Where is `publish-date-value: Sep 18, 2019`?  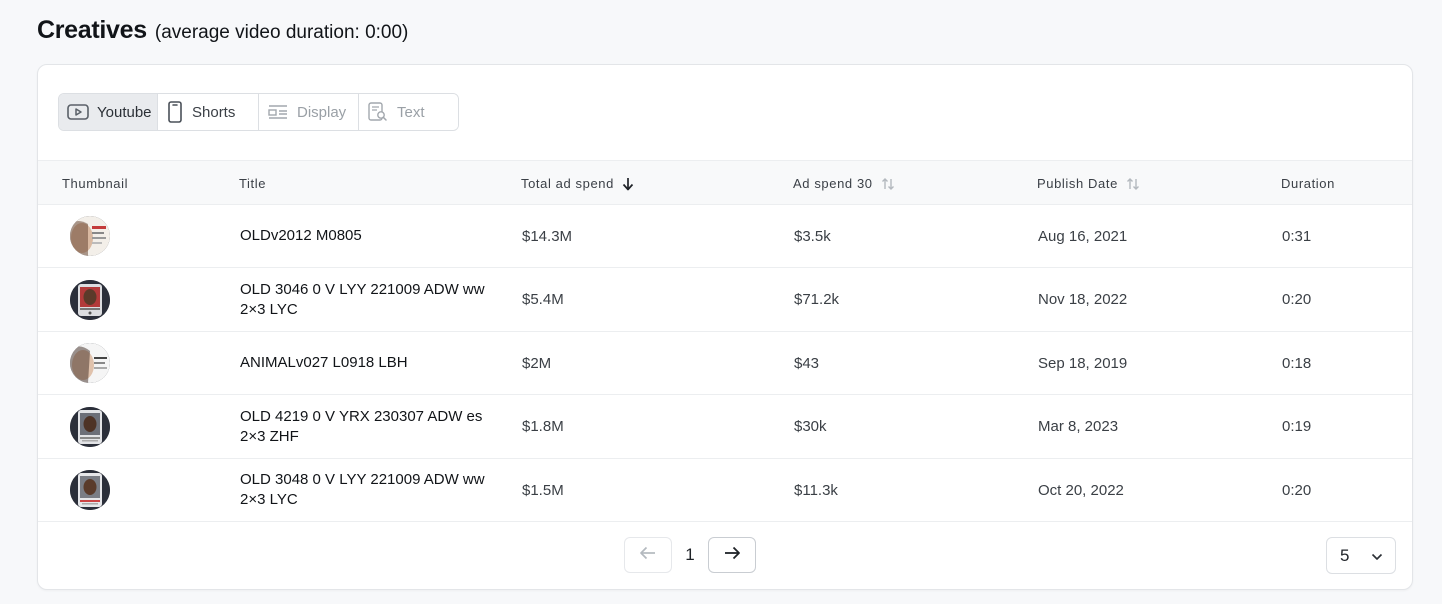 publish-date-value: Sep 18, 2019 is located at coordinates (1083, 363).